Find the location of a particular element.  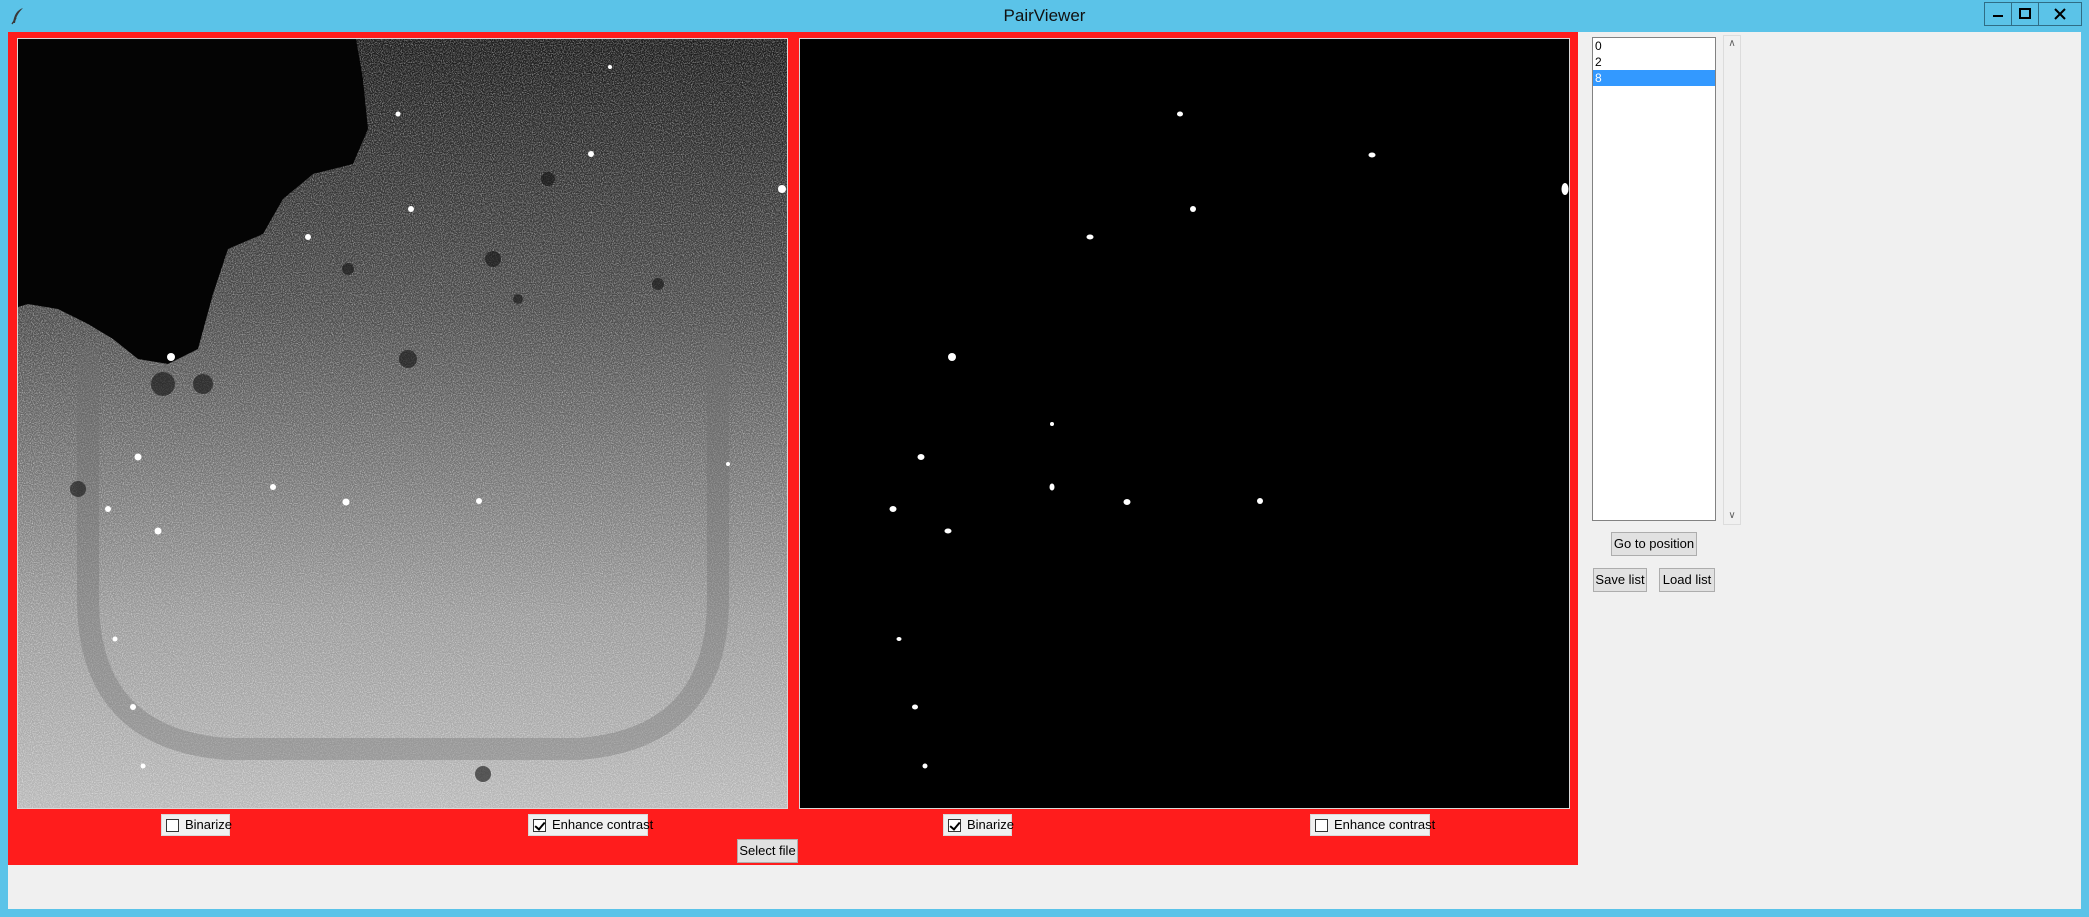

left-enhance-checkbox: Enhance contrast is located at coordinates (590, 825).